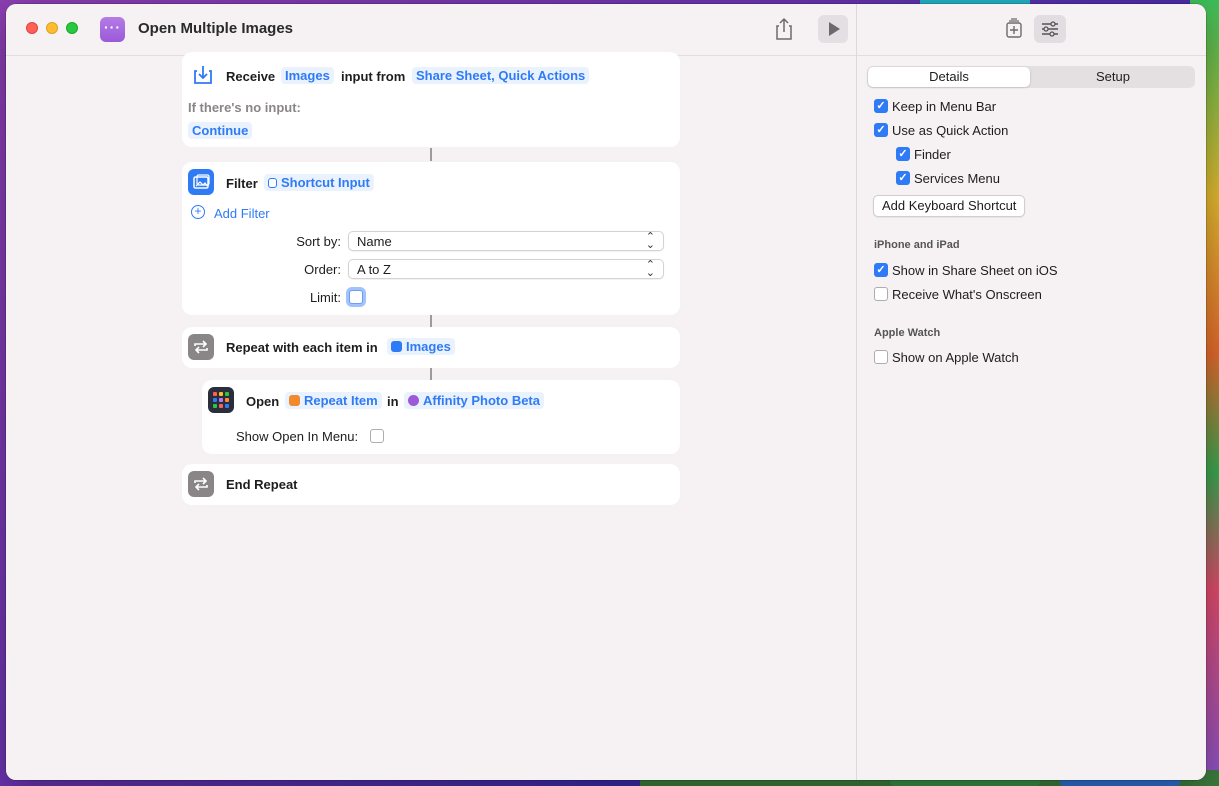 The image size is (1219, 786). What do you see at coordinates (356, 297) in the screenshot?
I see `limit-checkbox` at bounding box center [356, 297].